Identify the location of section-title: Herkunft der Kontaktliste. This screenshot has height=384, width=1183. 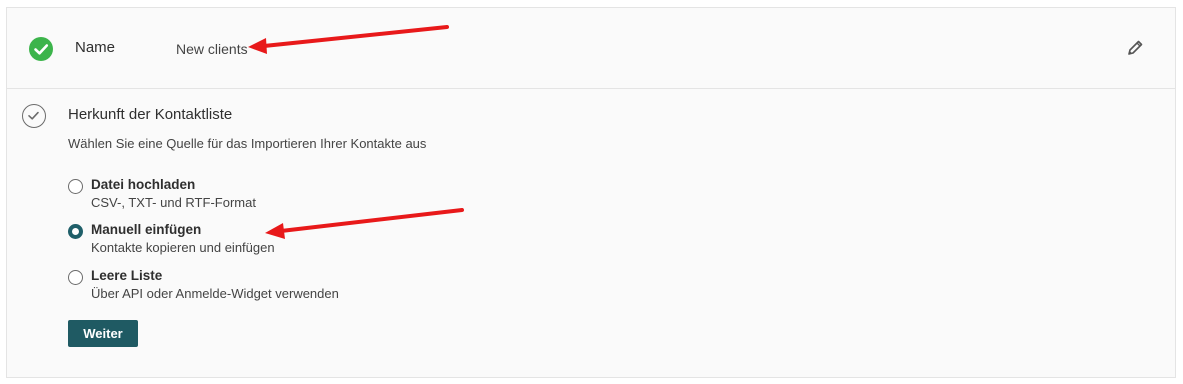
(150, 114).